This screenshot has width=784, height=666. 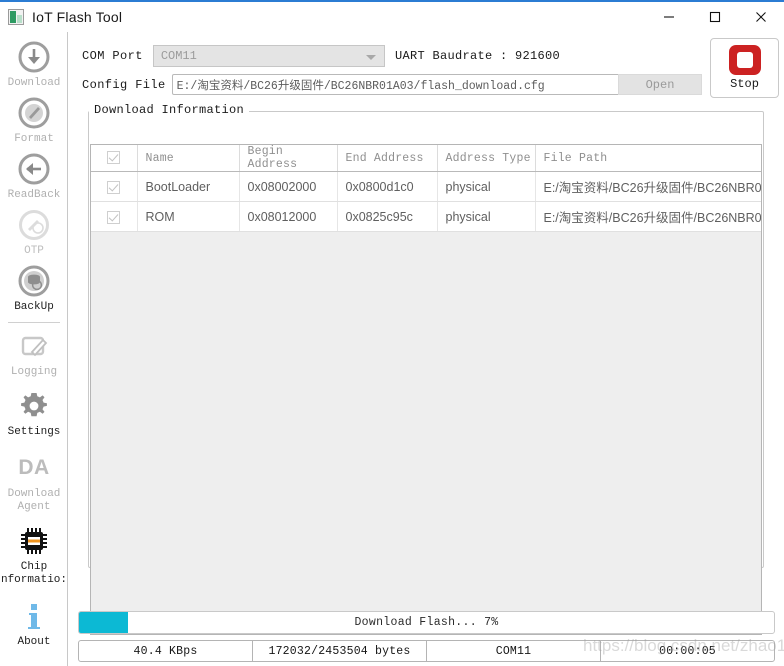 I want to click on status-bytes: 172032/2453504 bytes, so click(x=340, y=651).